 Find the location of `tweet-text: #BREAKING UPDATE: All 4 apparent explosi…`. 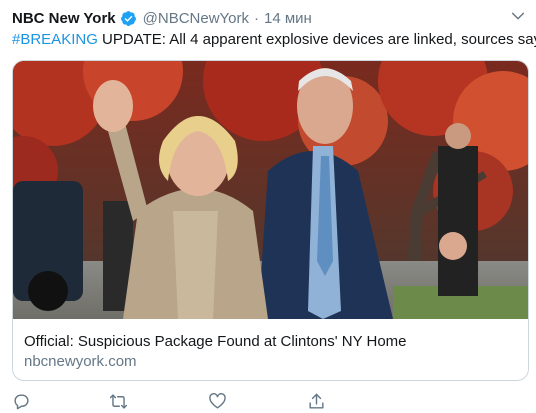

tweet-text: #BREAKING UPDATE: All 4 apparent explosi… is located at coordinates (274, 40).